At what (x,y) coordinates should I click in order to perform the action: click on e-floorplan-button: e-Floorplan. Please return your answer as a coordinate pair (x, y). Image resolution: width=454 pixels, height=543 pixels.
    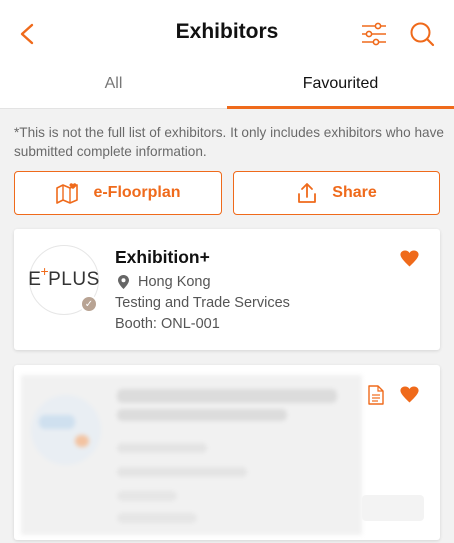
    Looking at the image, I should click on (118, 193).